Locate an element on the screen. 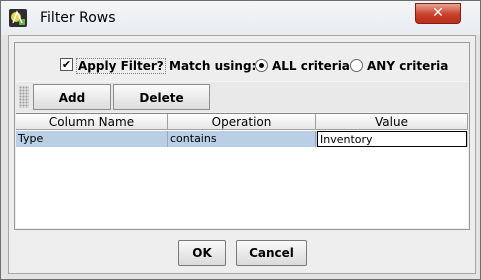 Image resolution: width=481 pixels, height=280 pixels. all-criteria-radio is located at coordinates (261, 65).